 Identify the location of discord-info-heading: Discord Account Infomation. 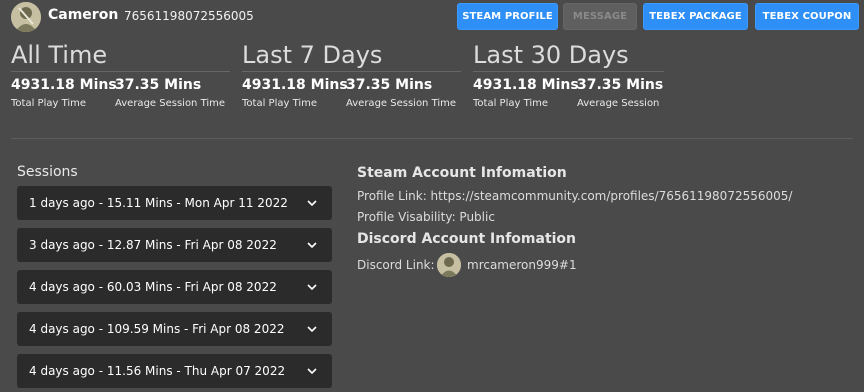
(467, 239).